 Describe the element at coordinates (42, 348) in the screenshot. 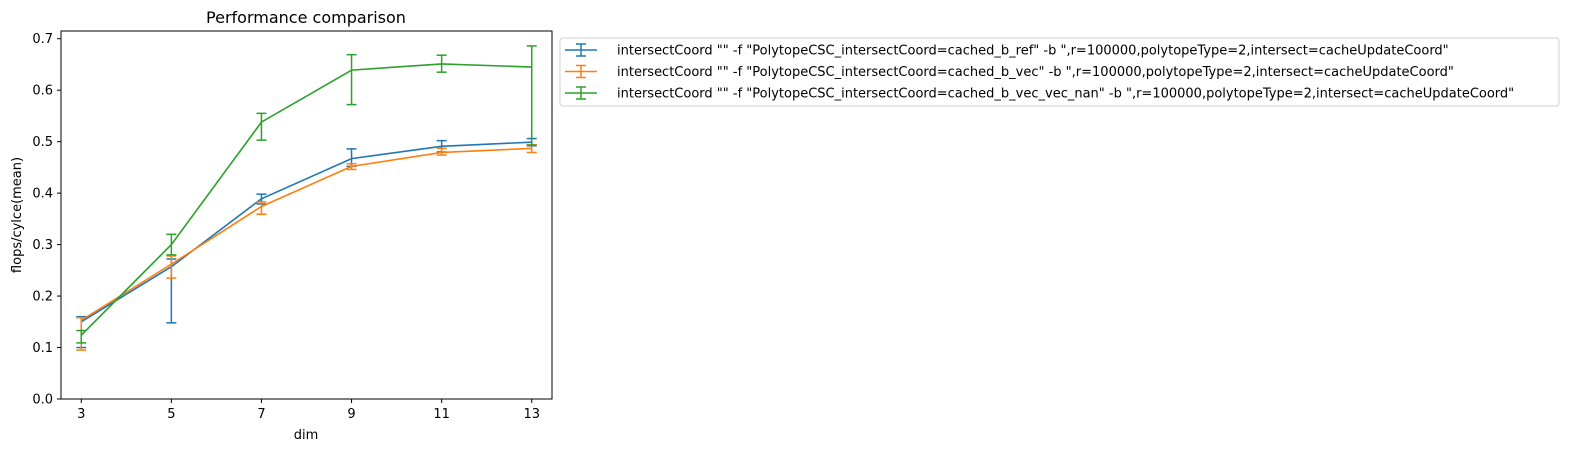

I see `y-tick-label: 0.1` at that location.